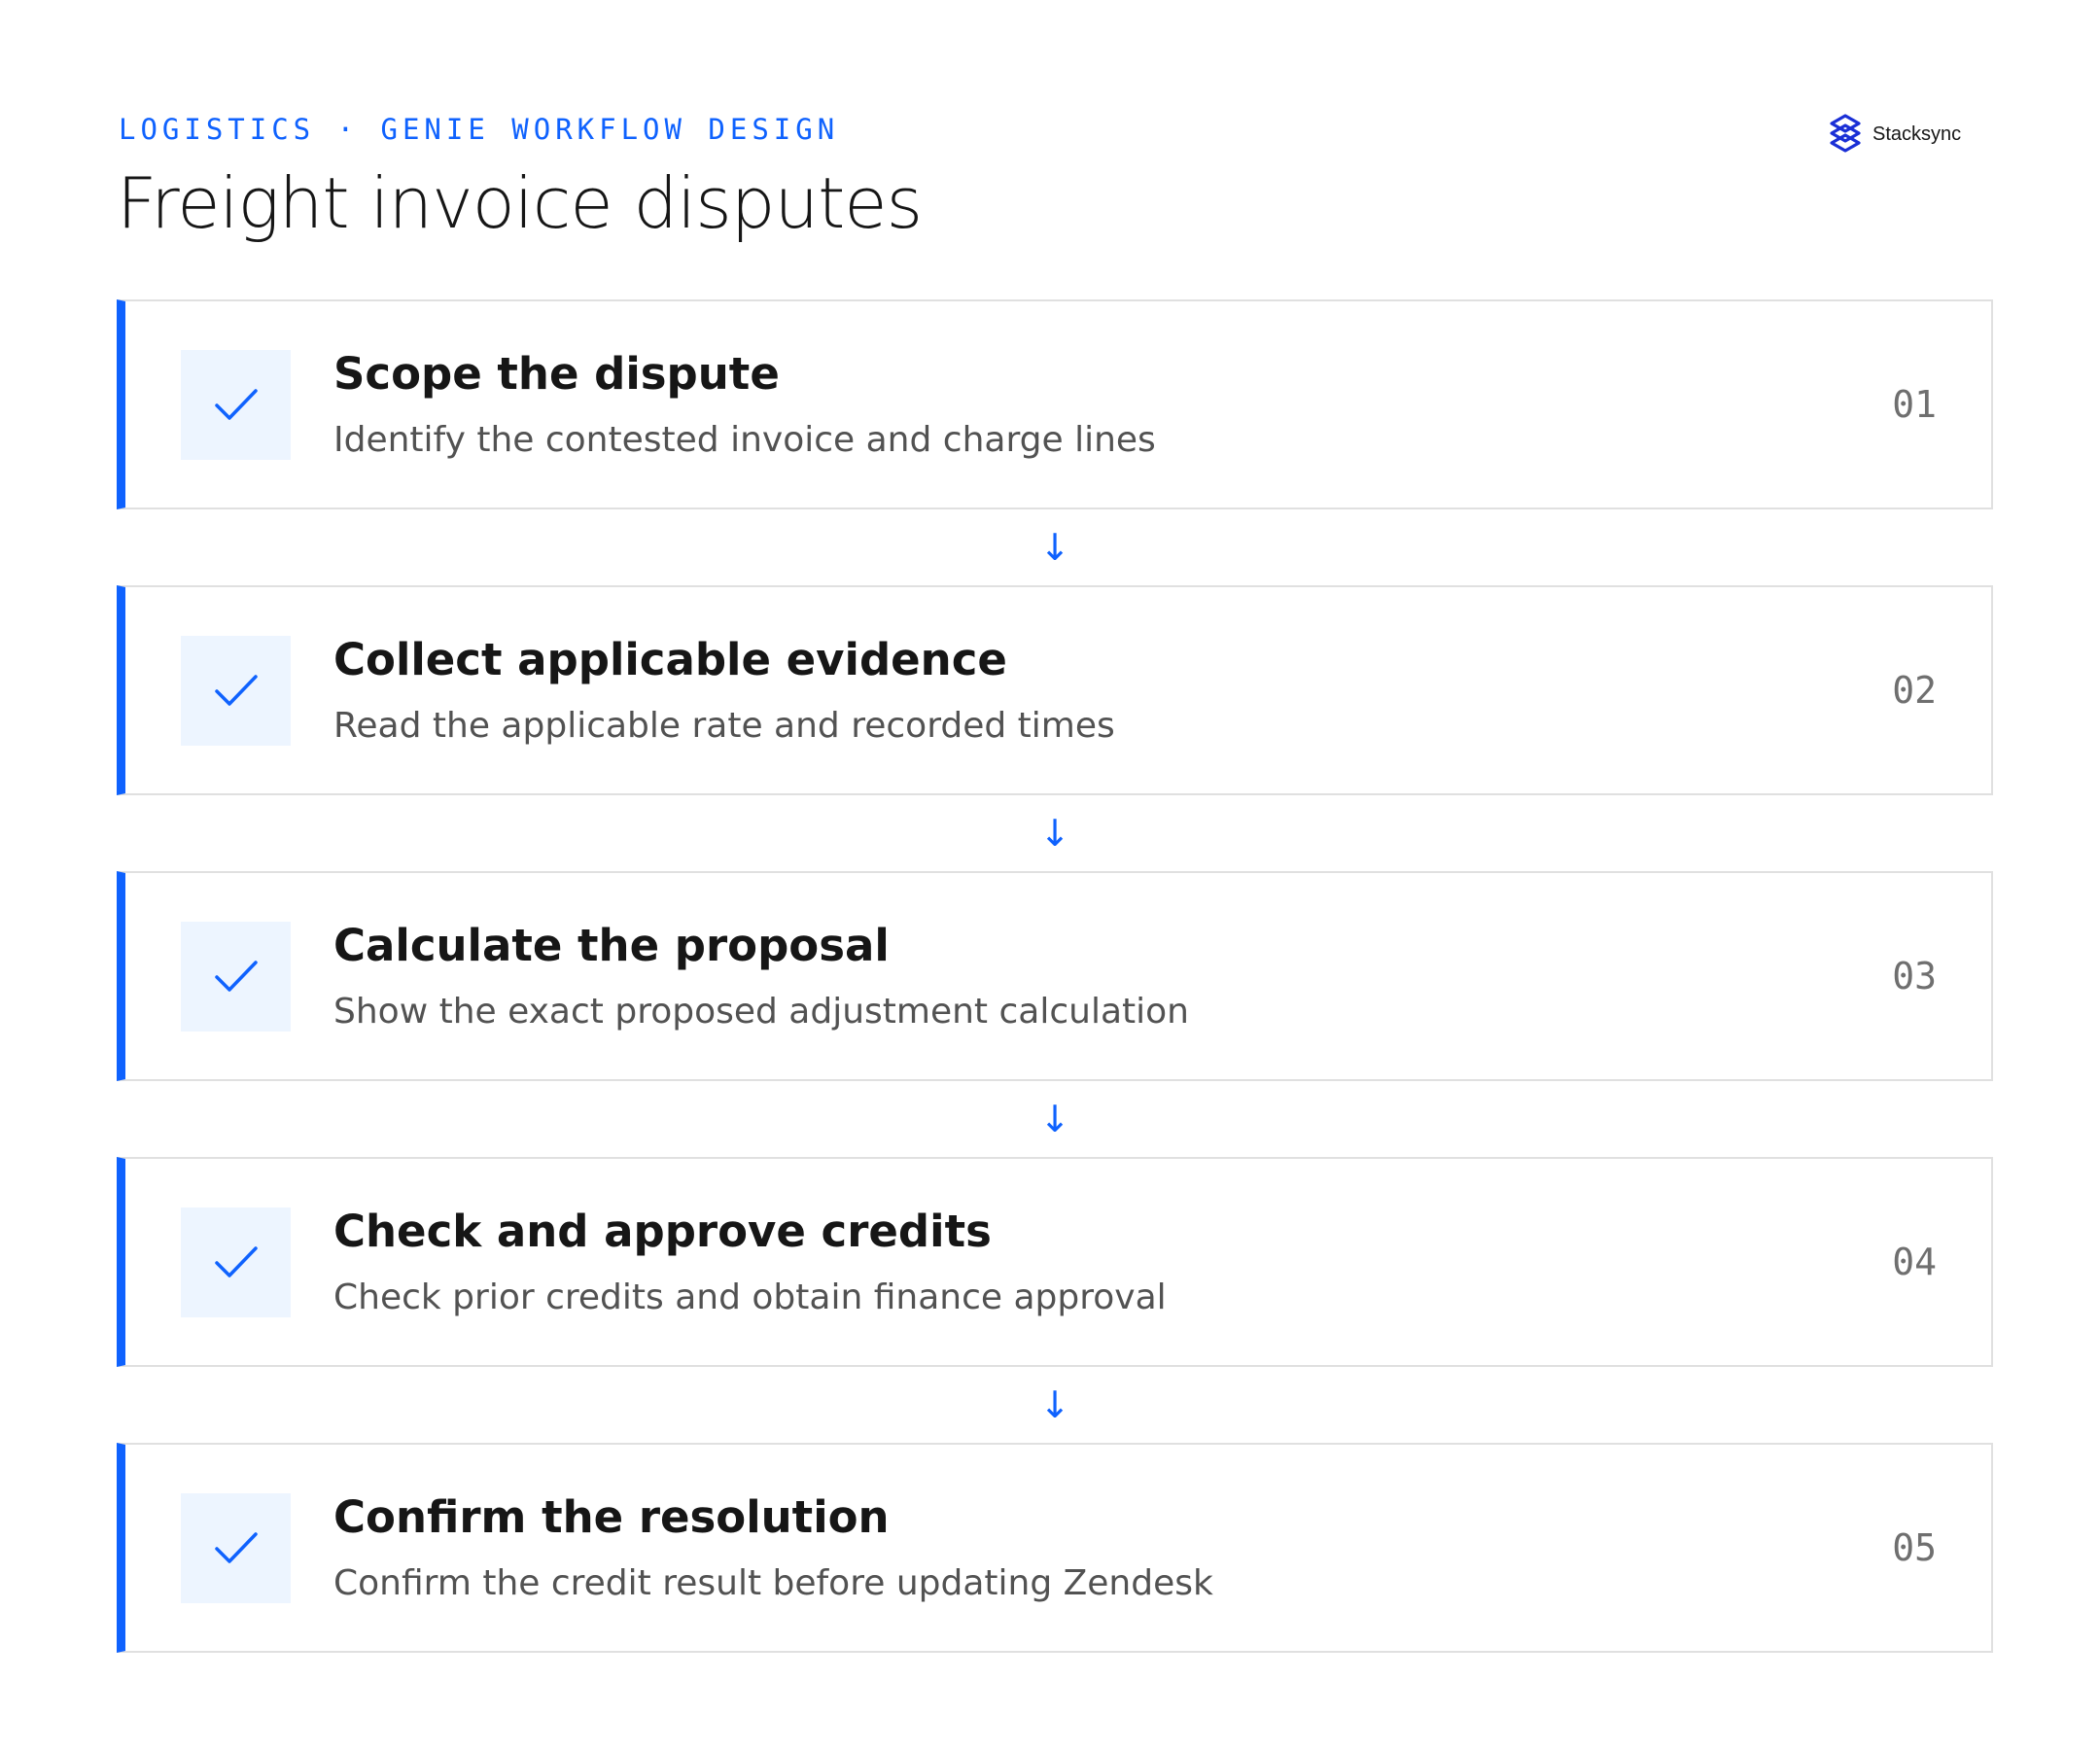  I want to click on step-title: Scope the dispute, so click(556, 374).